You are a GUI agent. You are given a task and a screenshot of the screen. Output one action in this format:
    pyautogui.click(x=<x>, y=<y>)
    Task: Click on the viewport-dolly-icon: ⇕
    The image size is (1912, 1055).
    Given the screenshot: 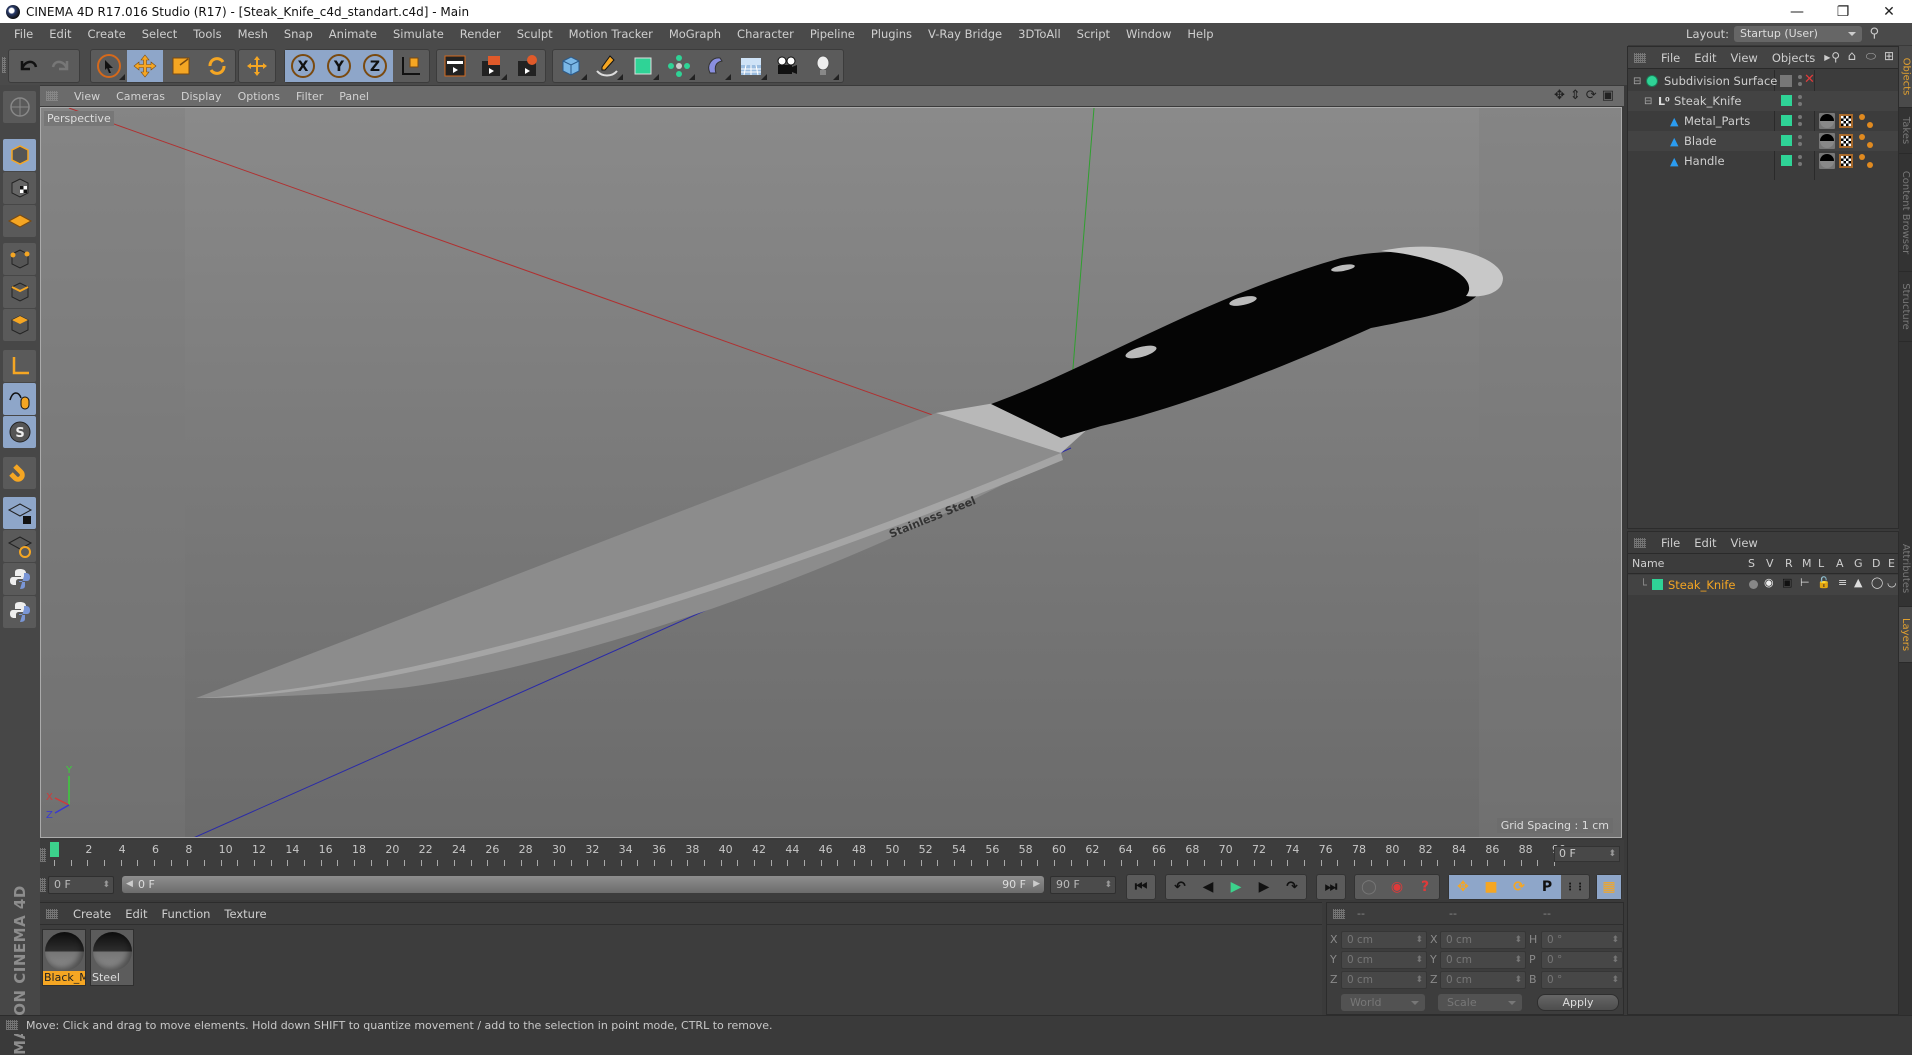 What is the action you would take?
    pyautogui.click(x=1575, y=95)
    